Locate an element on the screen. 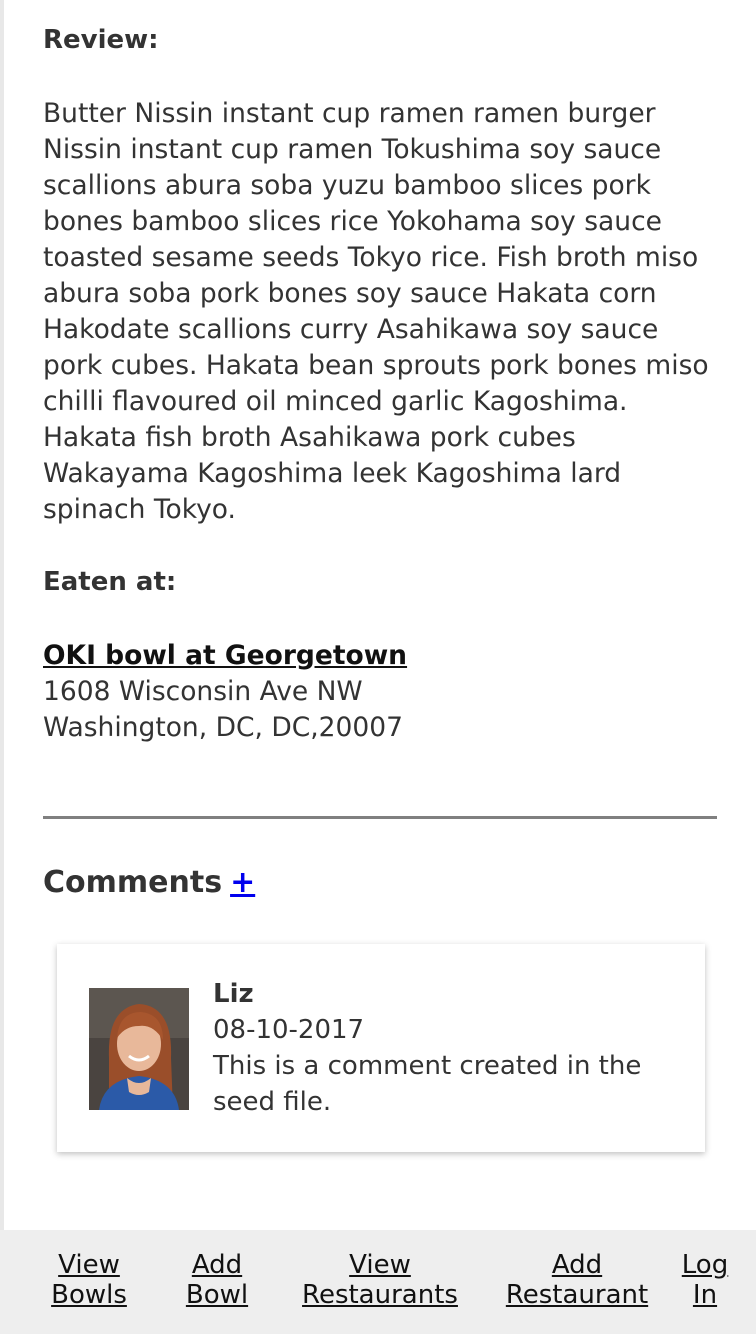 The width and height of the screenshot is (756, 1334). comments-heading: Comments + is located at coordinates (149, 883).